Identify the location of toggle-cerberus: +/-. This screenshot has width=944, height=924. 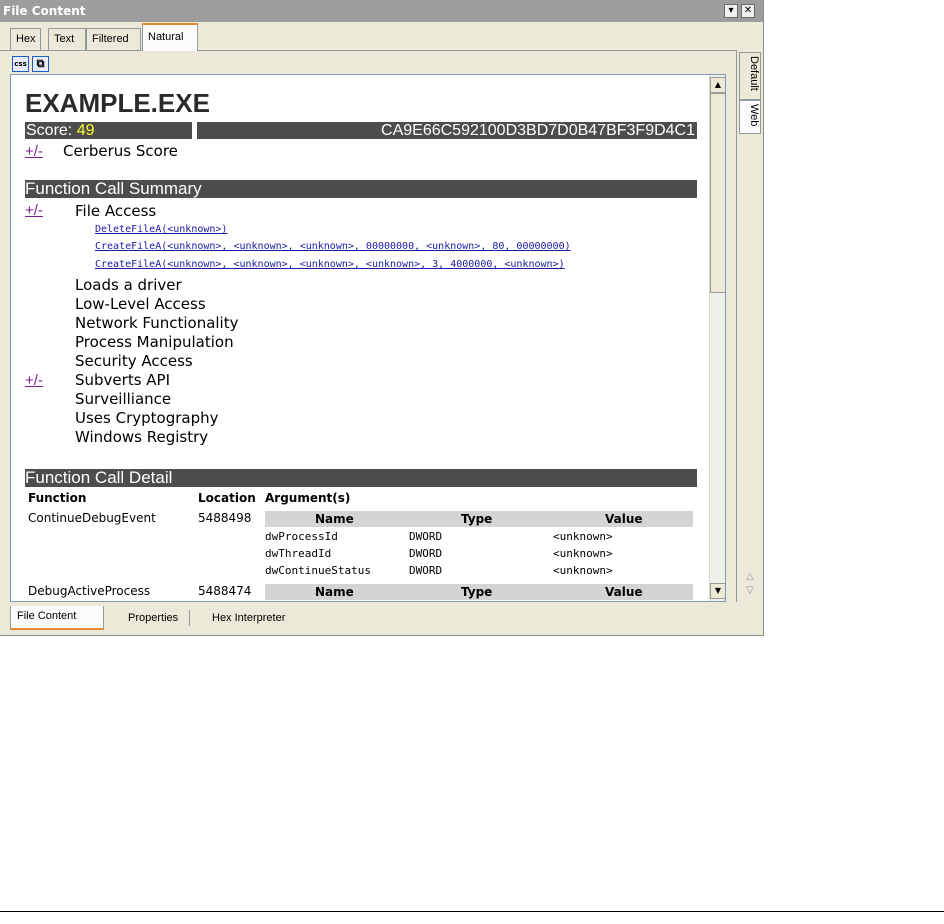
(34, 151).